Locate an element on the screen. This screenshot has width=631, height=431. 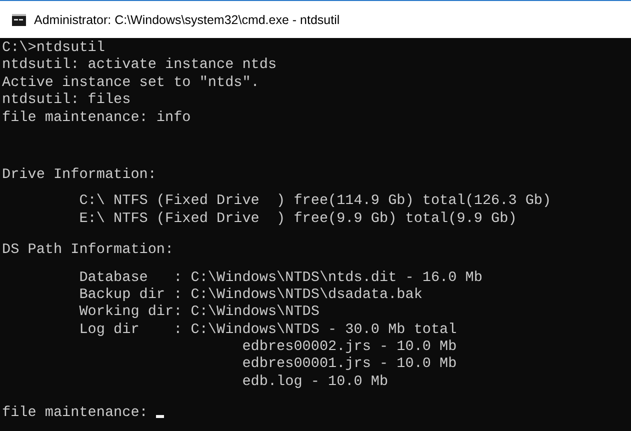
console-line: edbres00001.jrs - 10.0 Mb is located at coordinates (349, 364).